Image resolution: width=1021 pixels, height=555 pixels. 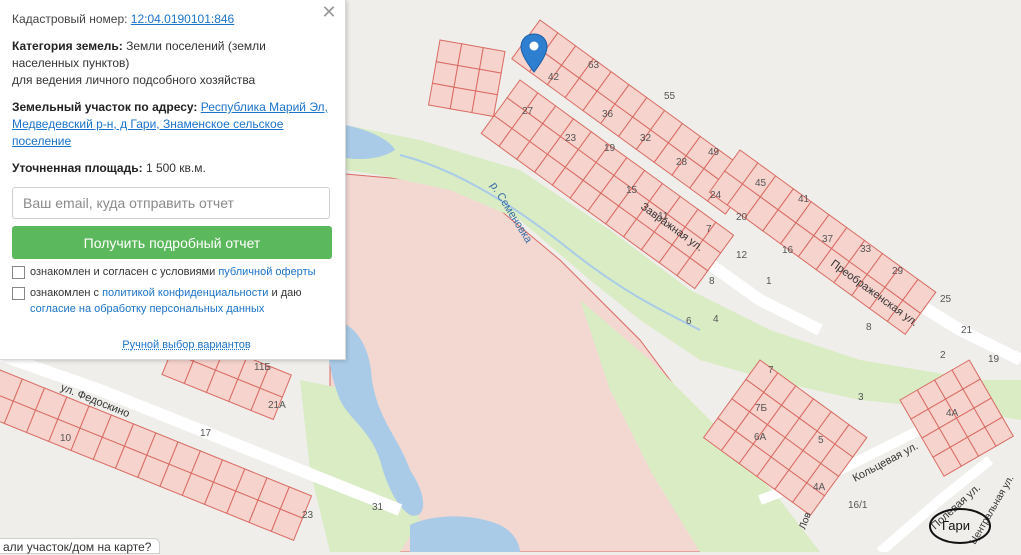 What do you see at coordinates (67, 46) in the screenshot?
I see `category-label: Категория земель:` at bounding box center [67, 46].